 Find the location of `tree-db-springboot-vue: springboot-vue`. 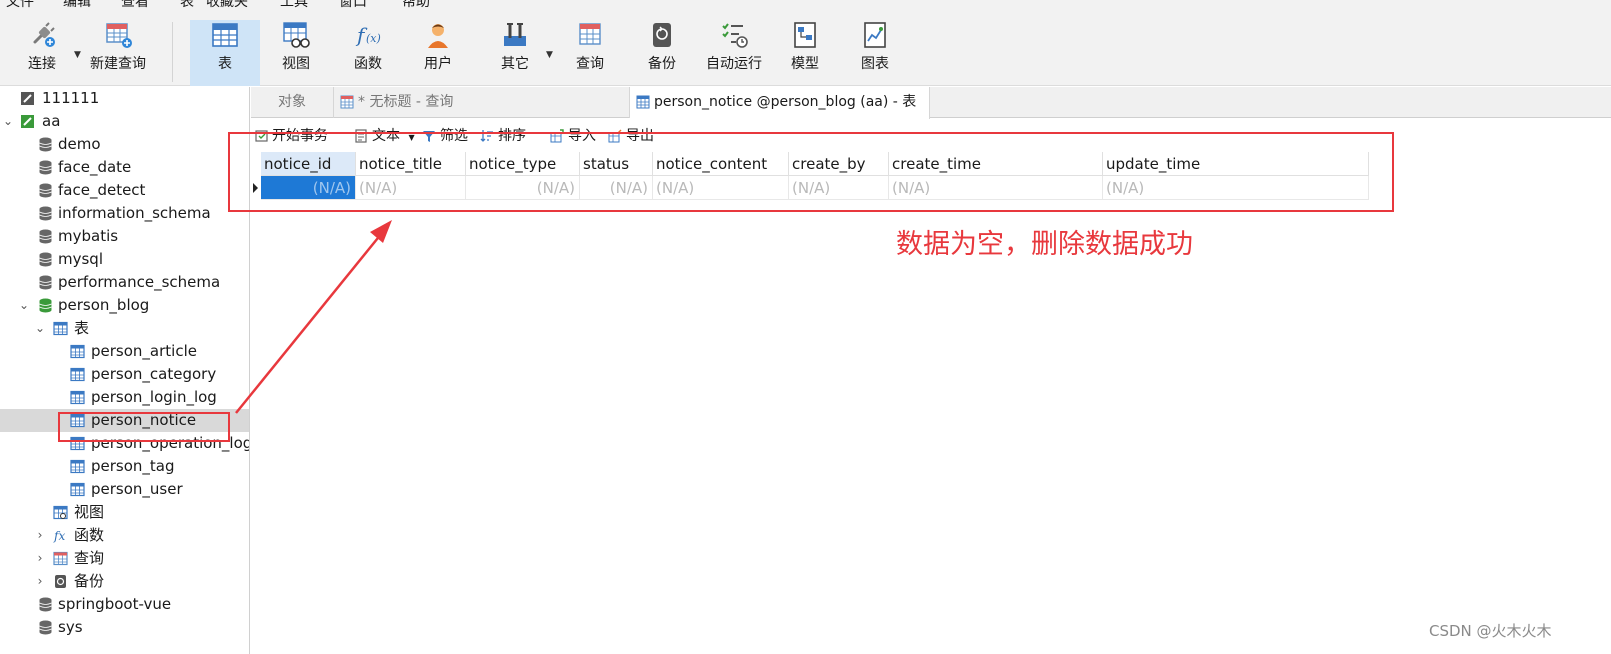

tree-db-springboot-vue: springboot-vue is located at coordinates (124, 604).